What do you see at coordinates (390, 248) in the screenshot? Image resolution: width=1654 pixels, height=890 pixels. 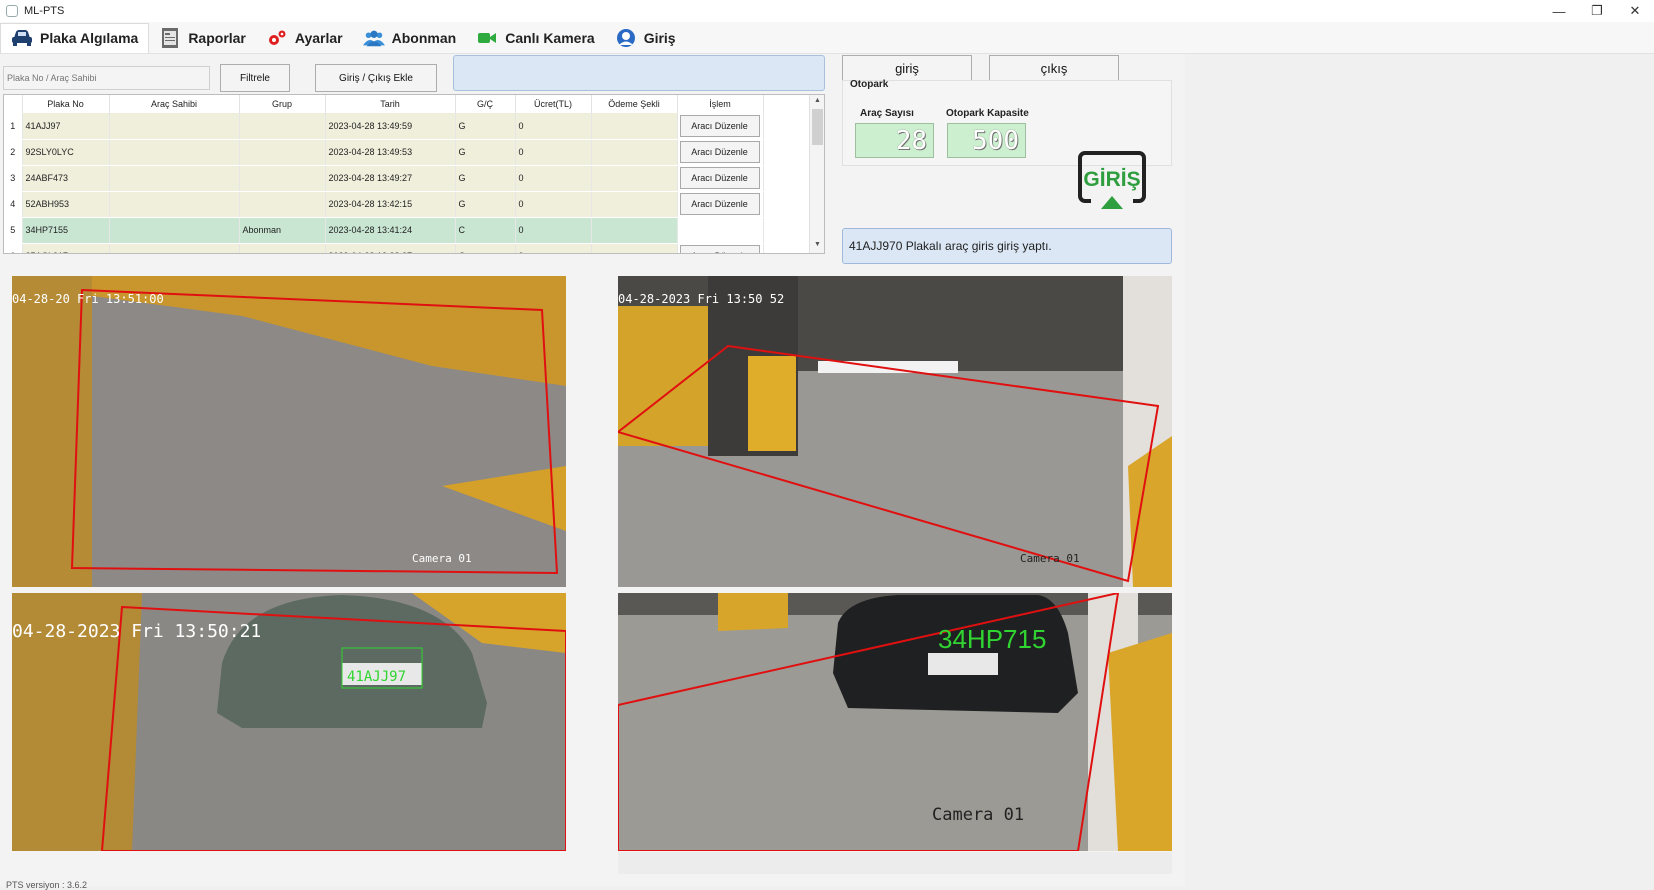 I see `date-cell: 2023-04-28 13:28:27` at bounding box center [390, 248].